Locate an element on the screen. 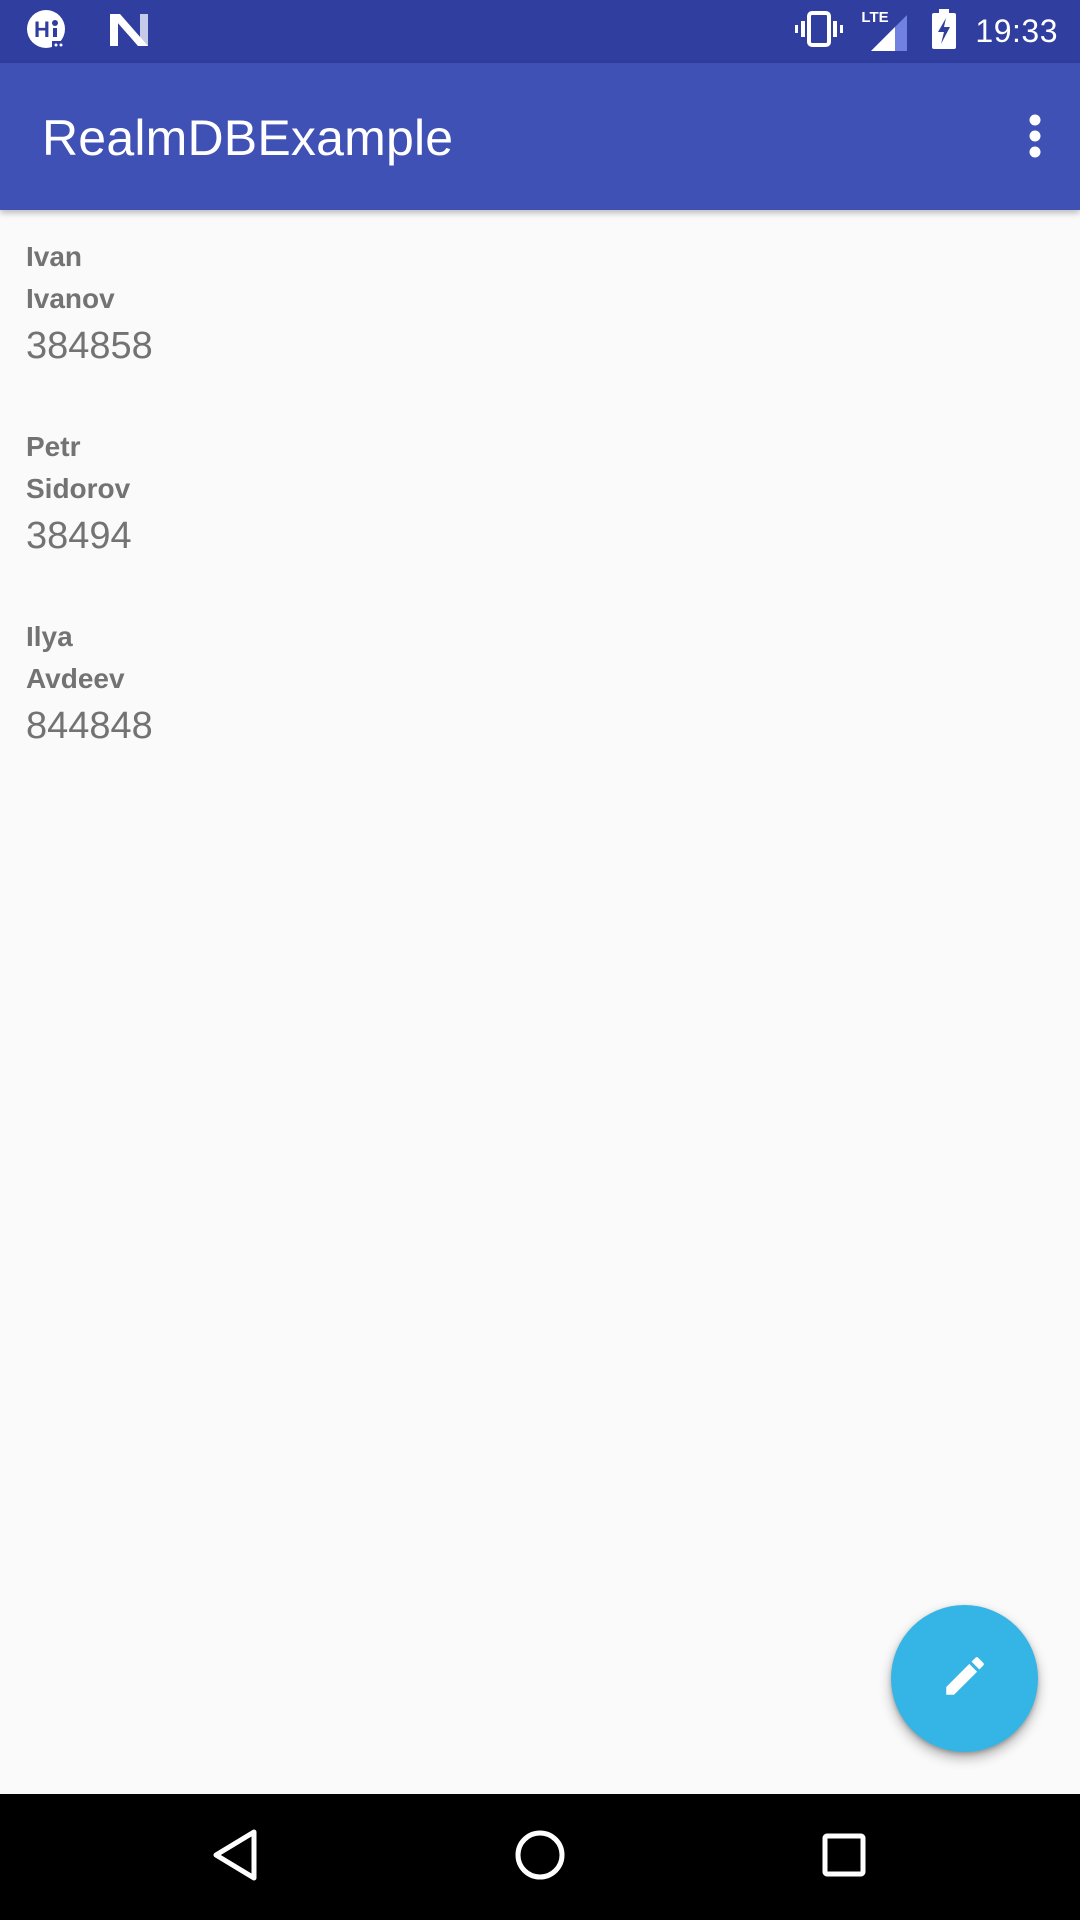 Image resolution: width=1080 pixels, height=1920 pixels. phone-number: 384858 is located at coordinates (89, 346).